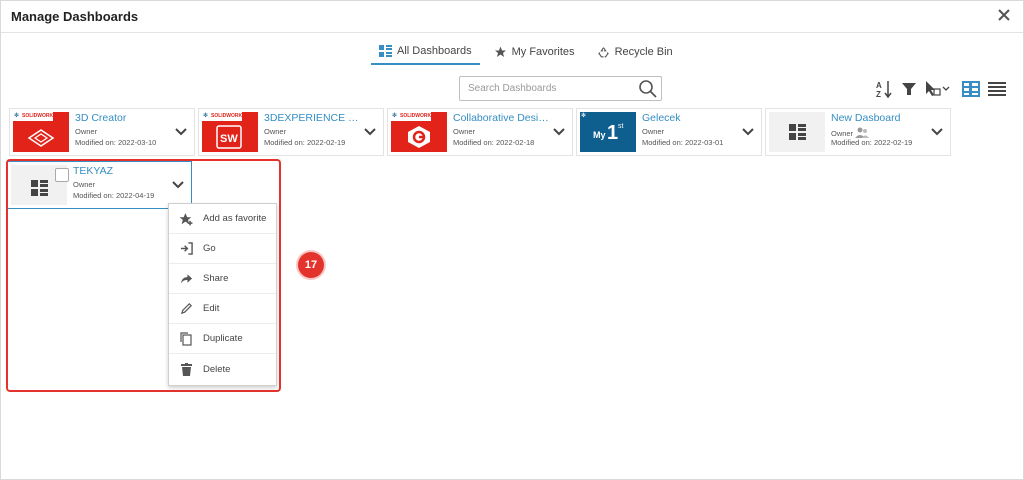 Image resolution: width=1024 pixels, height=480 pixels. Describe the element at coordinates (683, 142) in the screenshot. I see `dashboard-modified: Modified on: 2022-03-01` at that location.